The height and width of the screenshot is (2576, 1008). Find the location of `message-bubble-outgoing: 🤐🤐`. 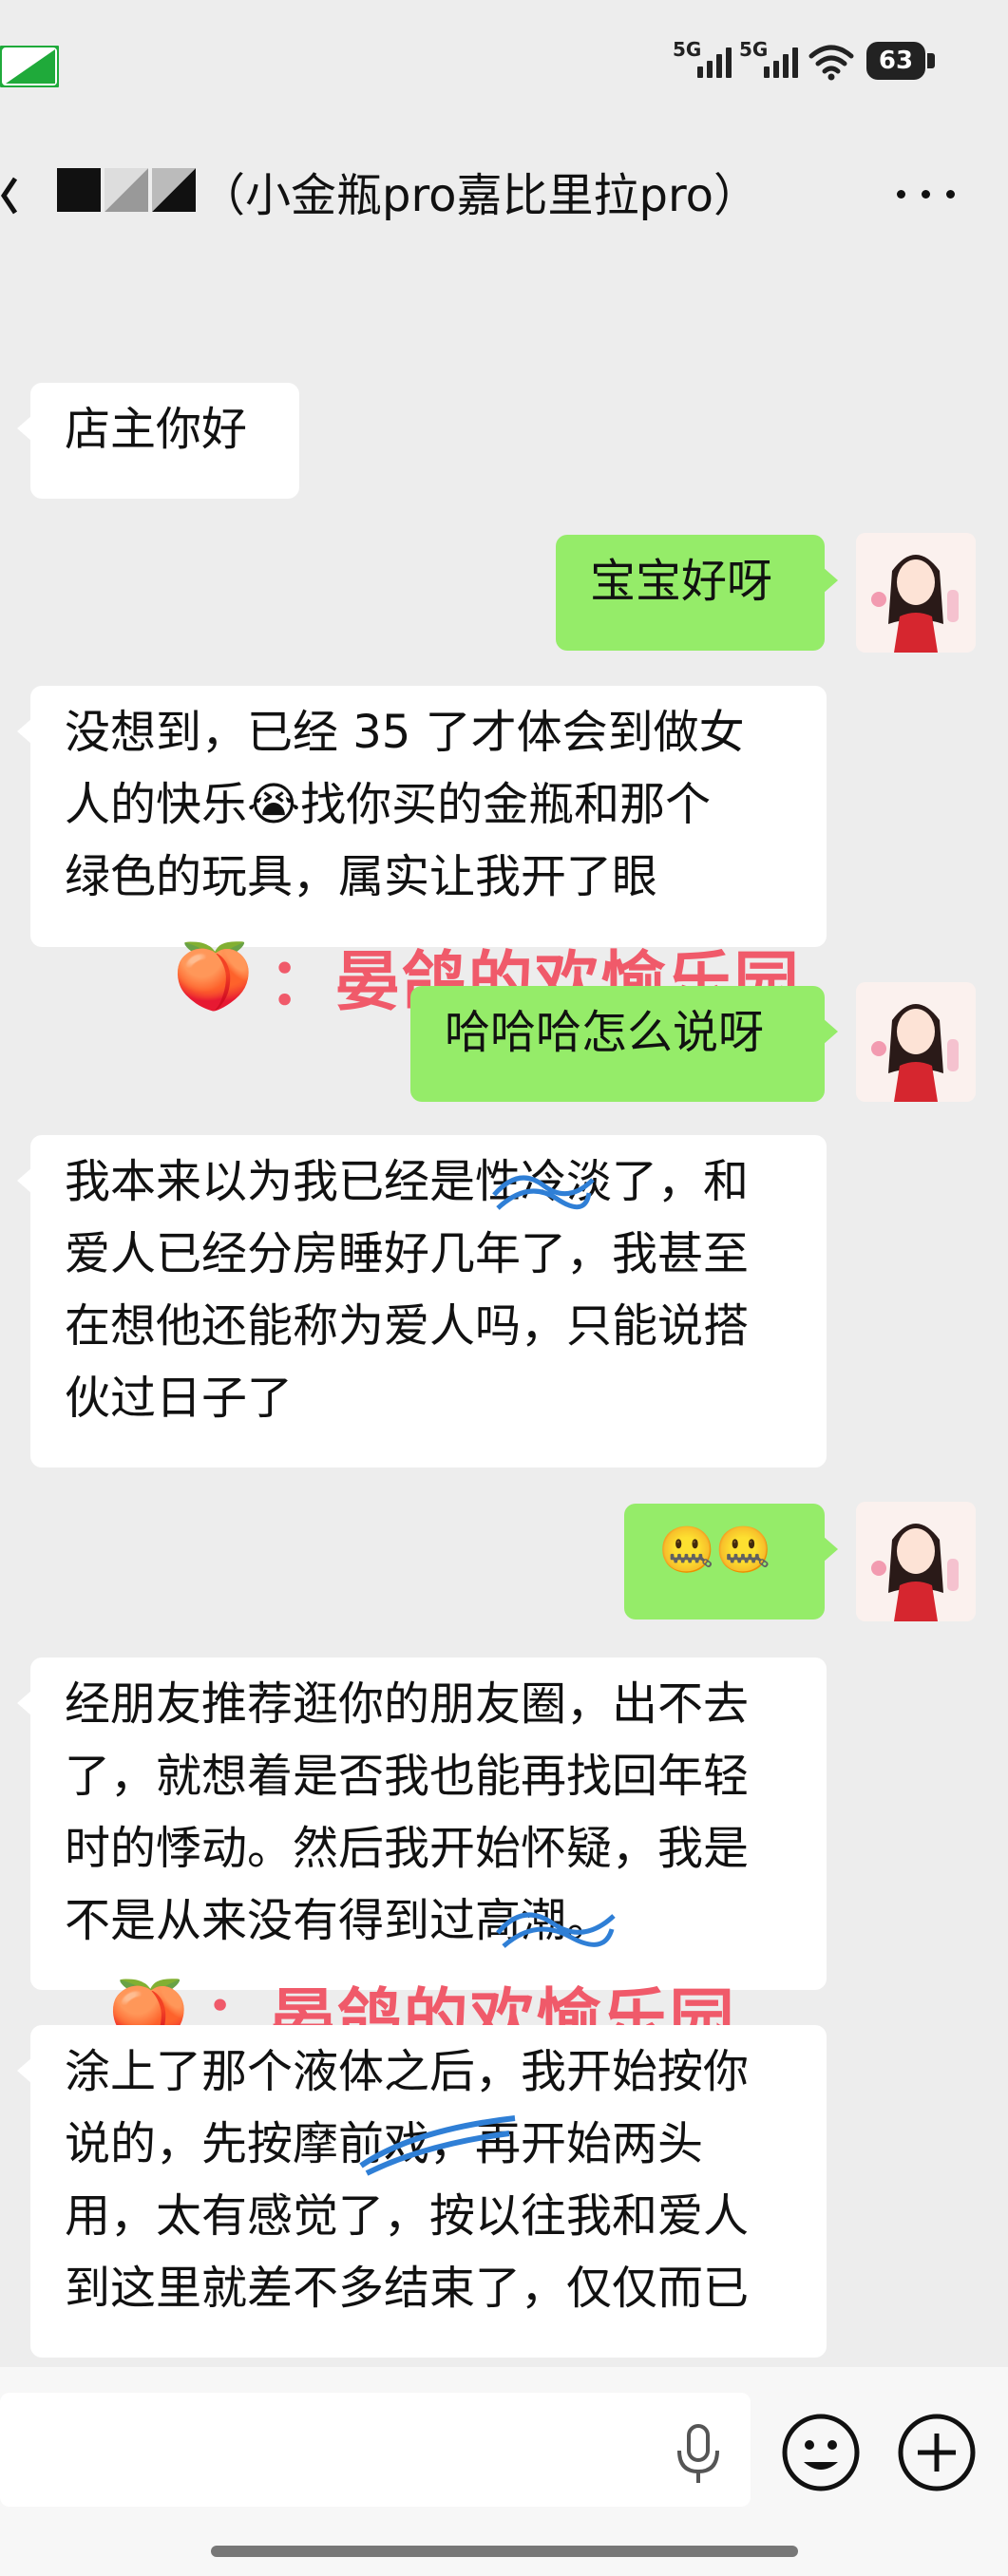

message-bubble-outgoing: 🤐🤐 is located at coordinates (731, 1561).